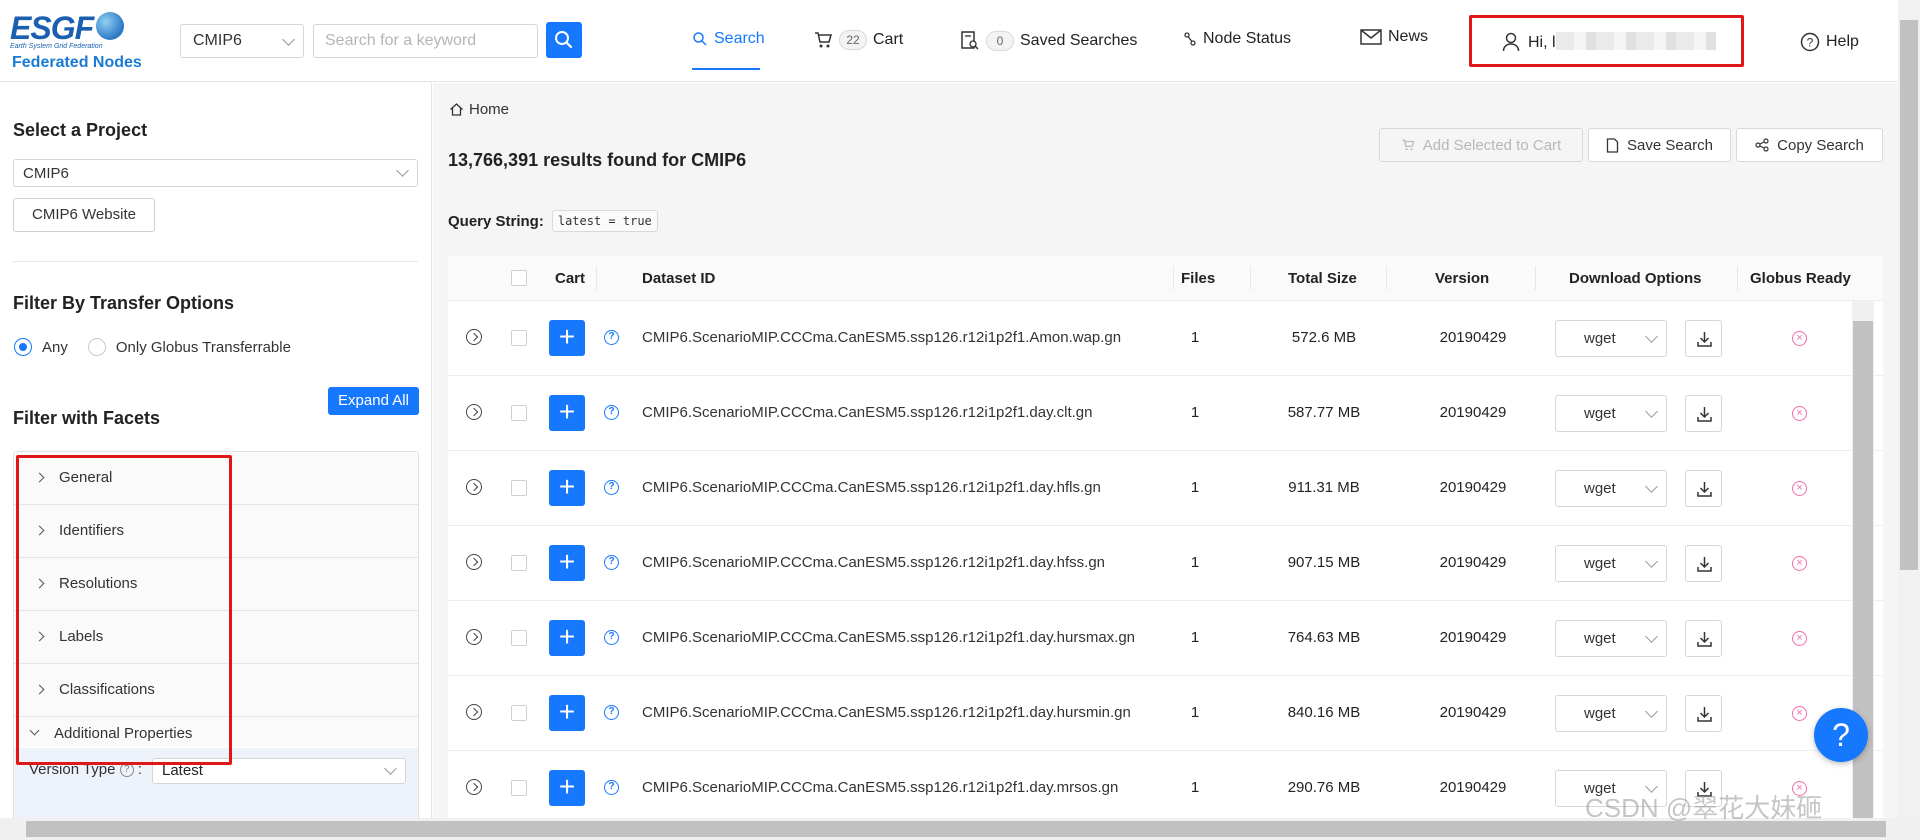 The image size is (1920, 840). Describe the element at coordinates (242, 41) in the screenshot. I see `project-select: CMIP6` at that location.